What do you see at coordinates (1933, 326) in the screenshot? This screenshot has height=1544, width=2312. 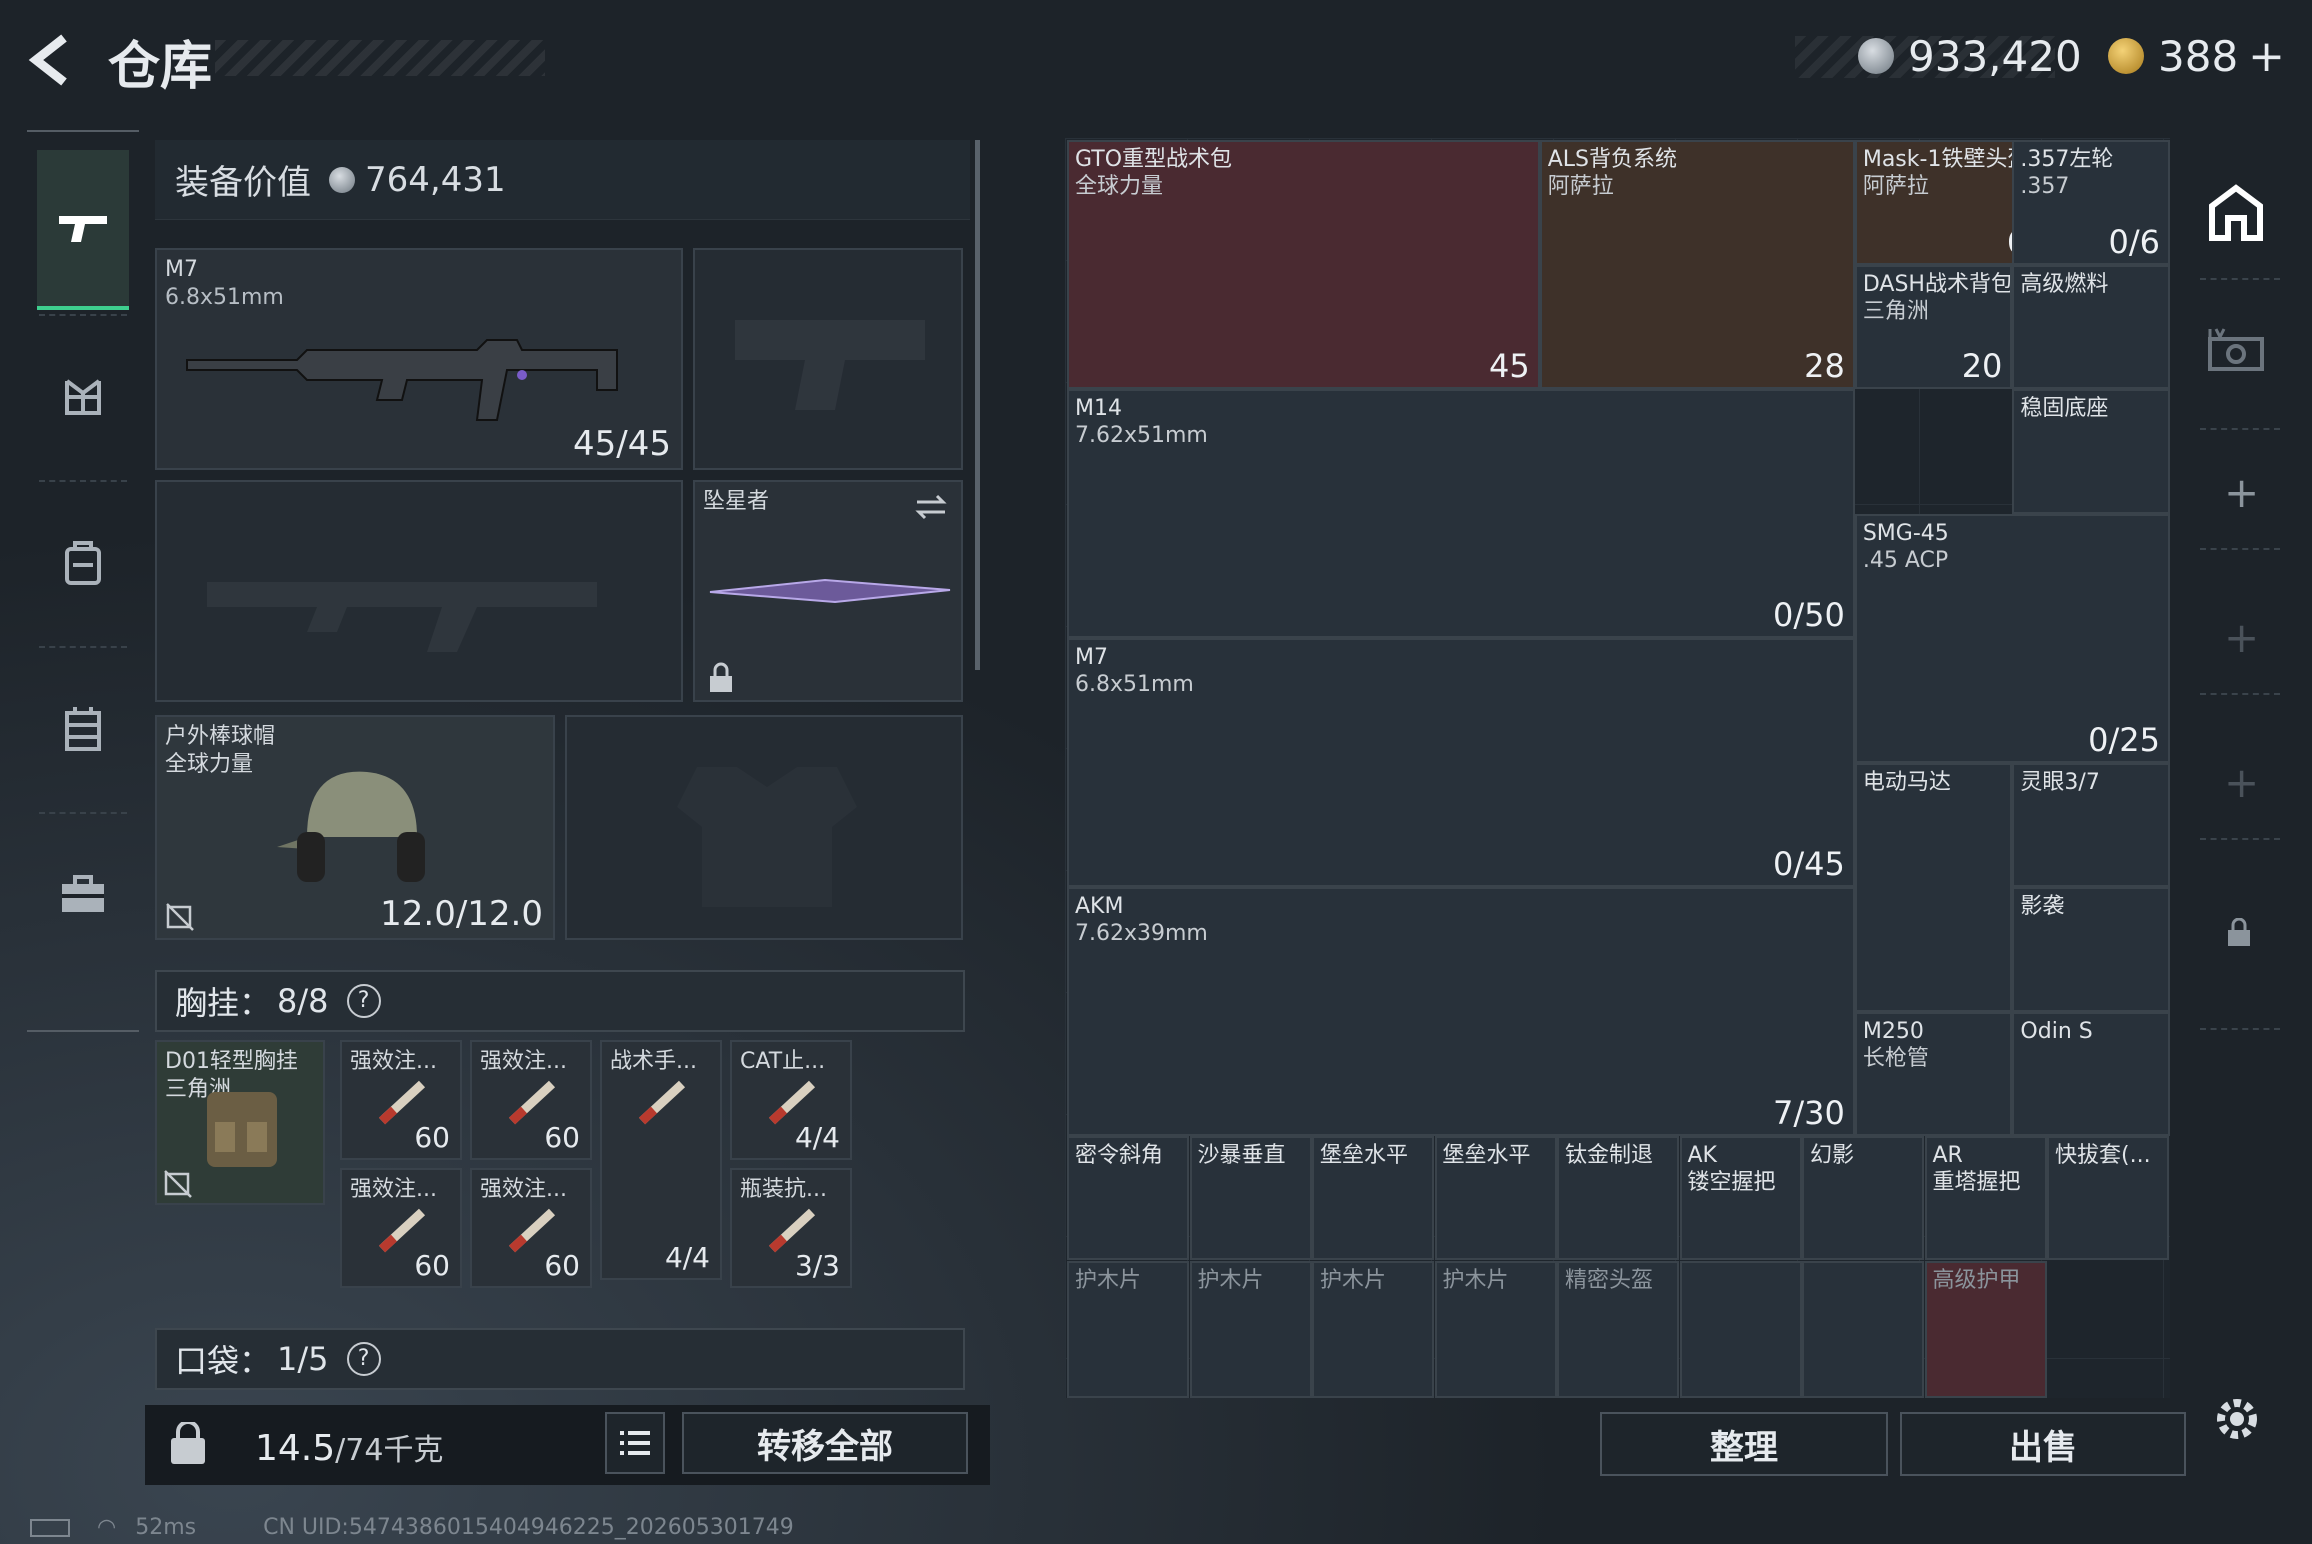 I see `stash-item: DASH战术背包 三角洲 20` at bounding box center [1933, 326].